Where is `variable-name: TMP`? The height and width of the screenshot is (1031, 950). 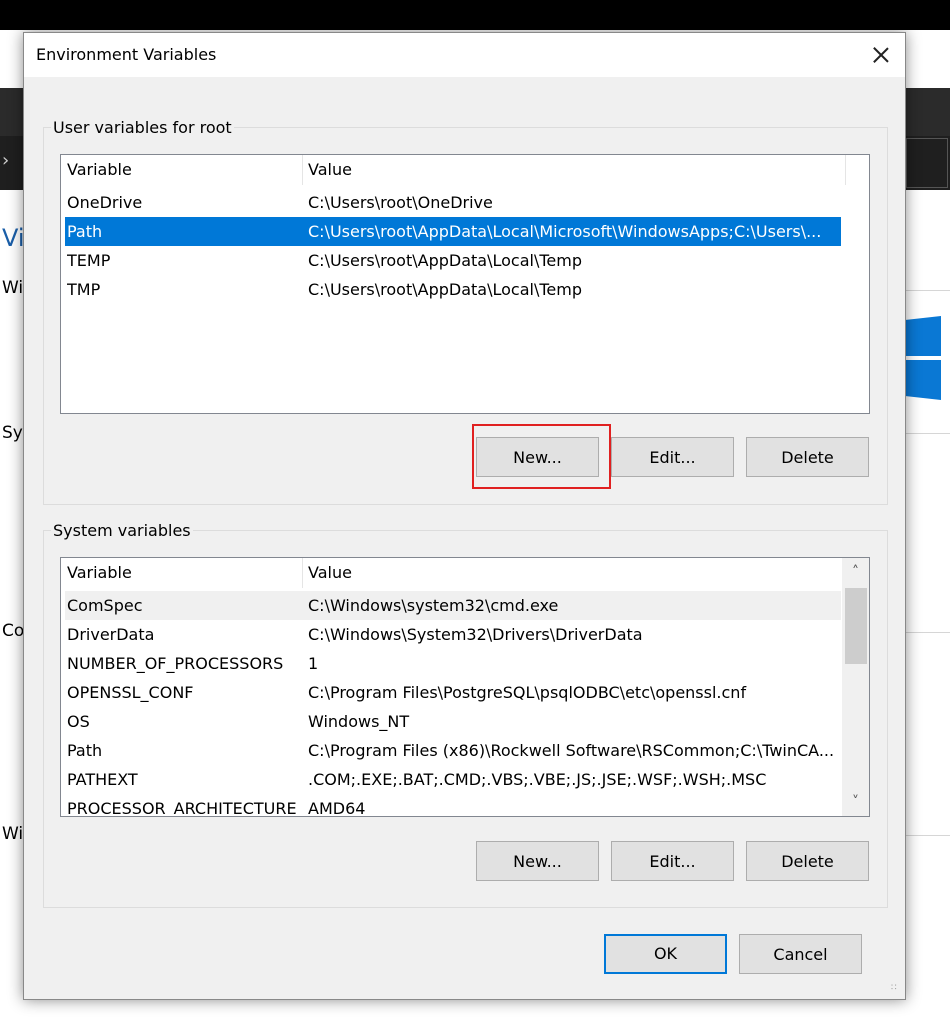 variable-name: TMP is located at coordinates (84, 289).